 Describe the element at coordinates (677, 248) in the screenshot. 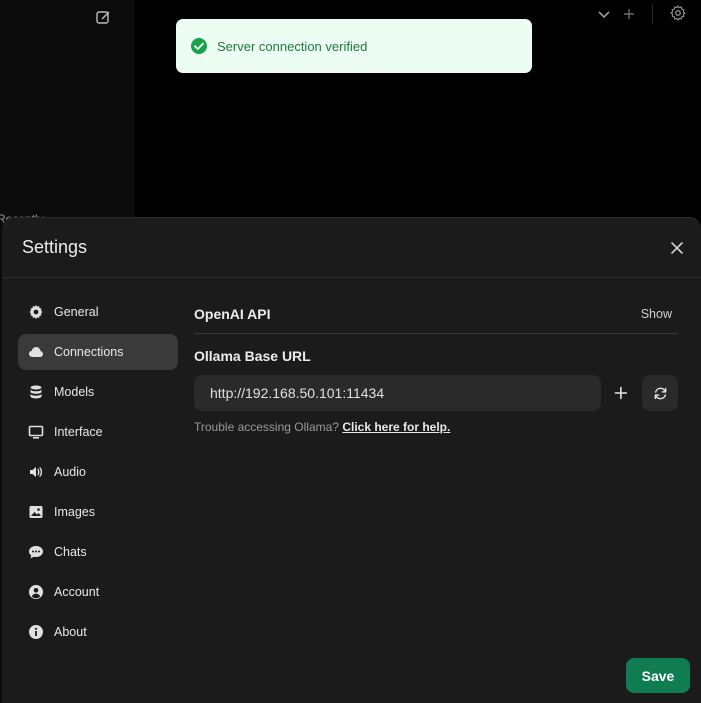

I see `close-icon` at that location.